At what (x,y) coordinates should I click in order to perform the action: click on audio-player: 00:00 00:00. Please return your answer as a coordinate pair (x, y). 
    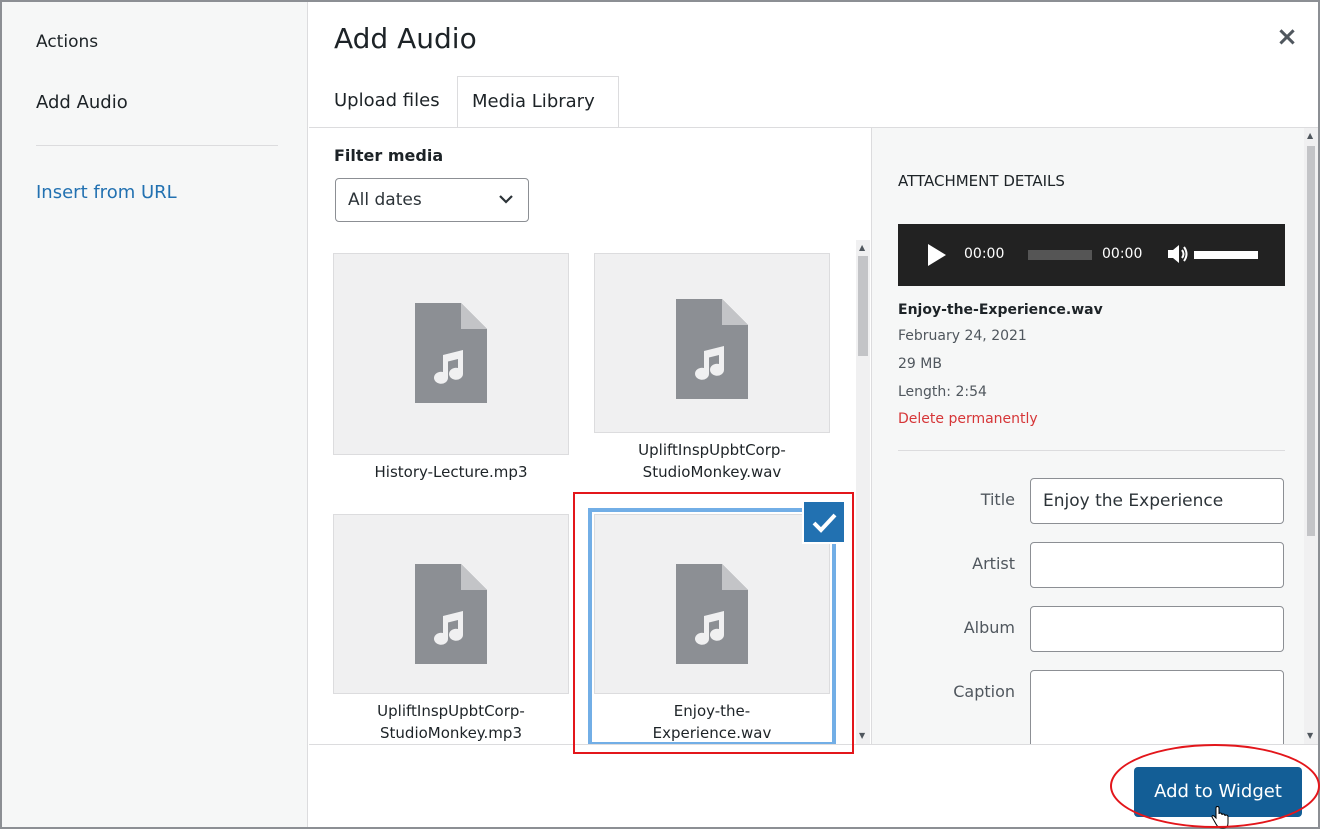
    Looking at the image, I should click on (1091, 255).